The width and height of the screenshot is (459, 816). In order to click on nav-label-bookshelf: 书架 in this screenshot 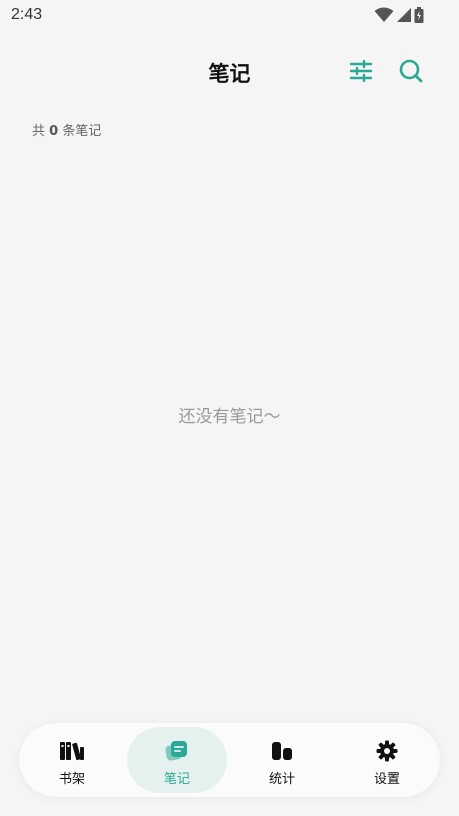, I will do `click(71, 779)`.